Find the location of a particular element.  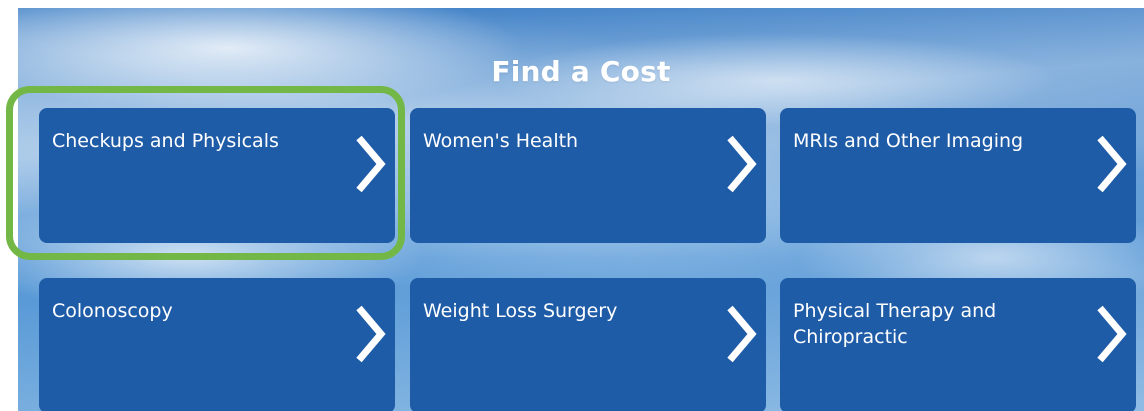

tile-label: Checkups and Physicals is located at coordinates (165, 141).